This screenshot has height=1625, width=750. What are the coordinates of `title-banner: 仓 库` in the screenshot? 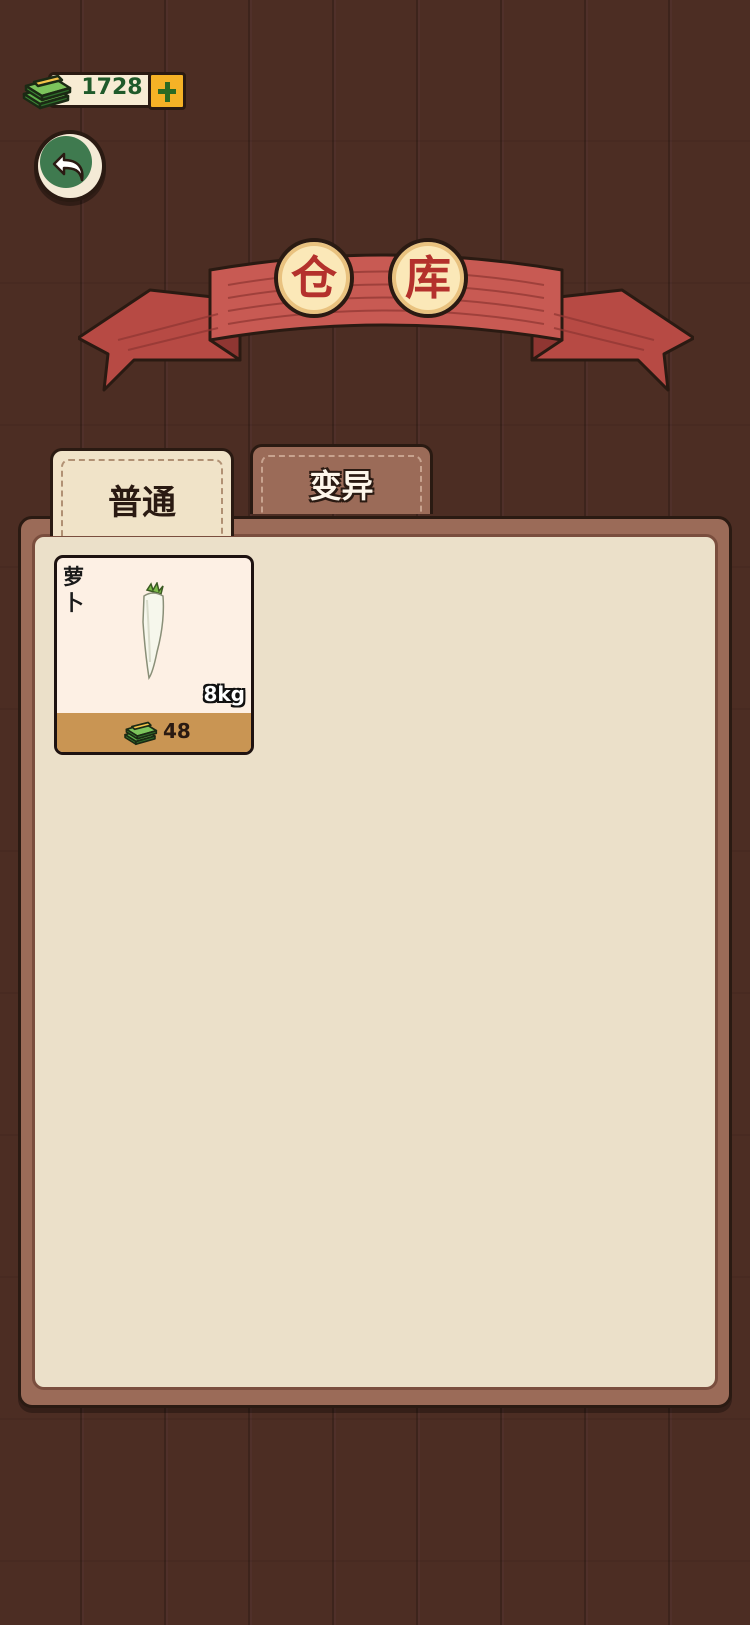 It's located at (386, 320).